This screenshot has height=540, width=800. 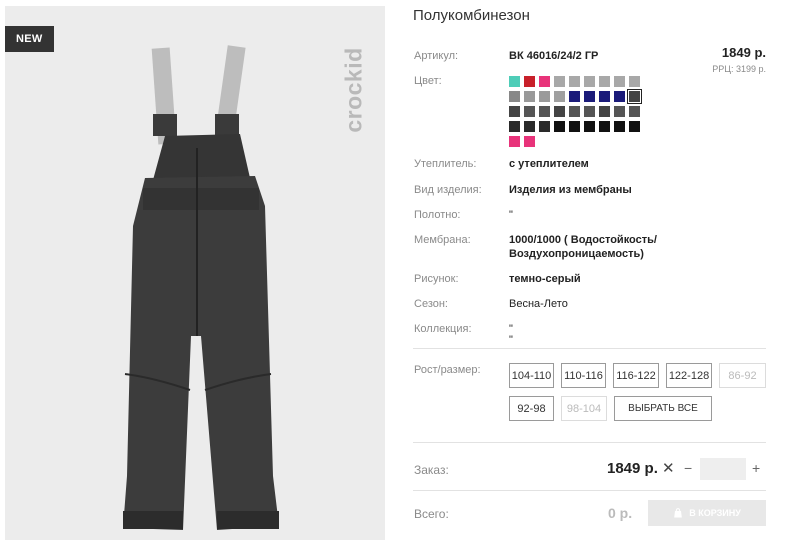 I want to click on size-label: Рост/размер:, so click(x=447, y=370).